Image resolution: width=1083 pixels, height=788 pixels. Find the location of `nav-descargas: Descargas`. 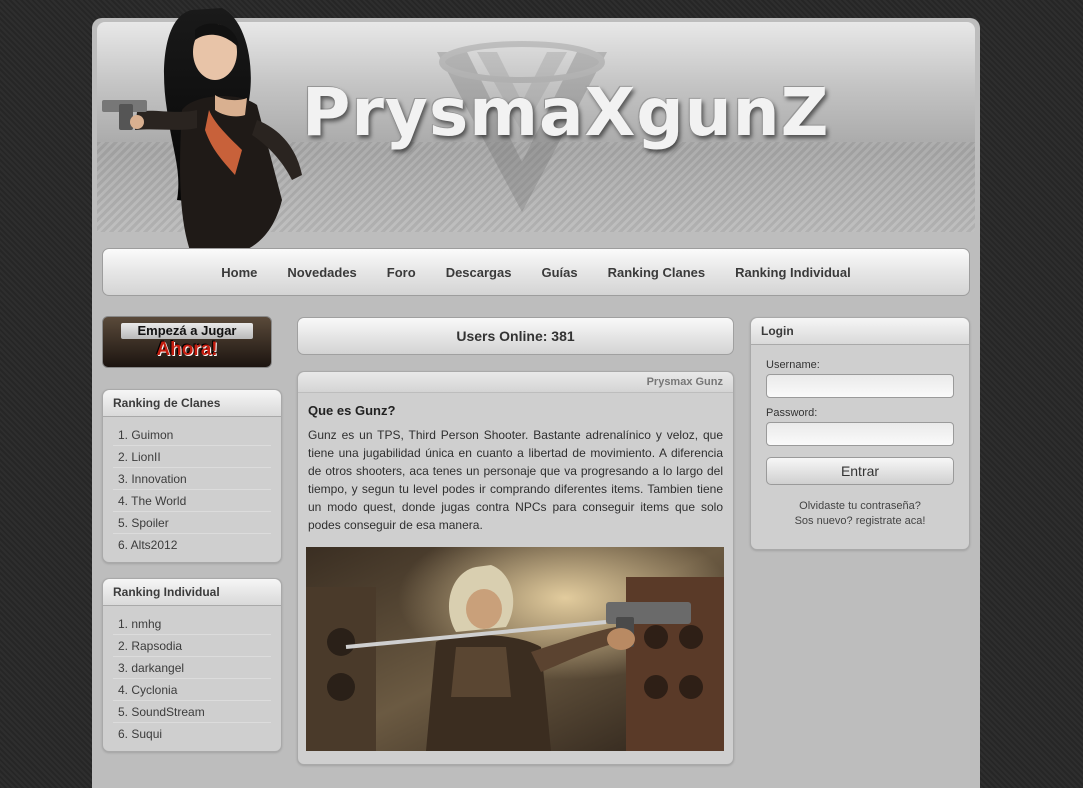

nav-descargas: Descargas is located at coordinates (479, 272).